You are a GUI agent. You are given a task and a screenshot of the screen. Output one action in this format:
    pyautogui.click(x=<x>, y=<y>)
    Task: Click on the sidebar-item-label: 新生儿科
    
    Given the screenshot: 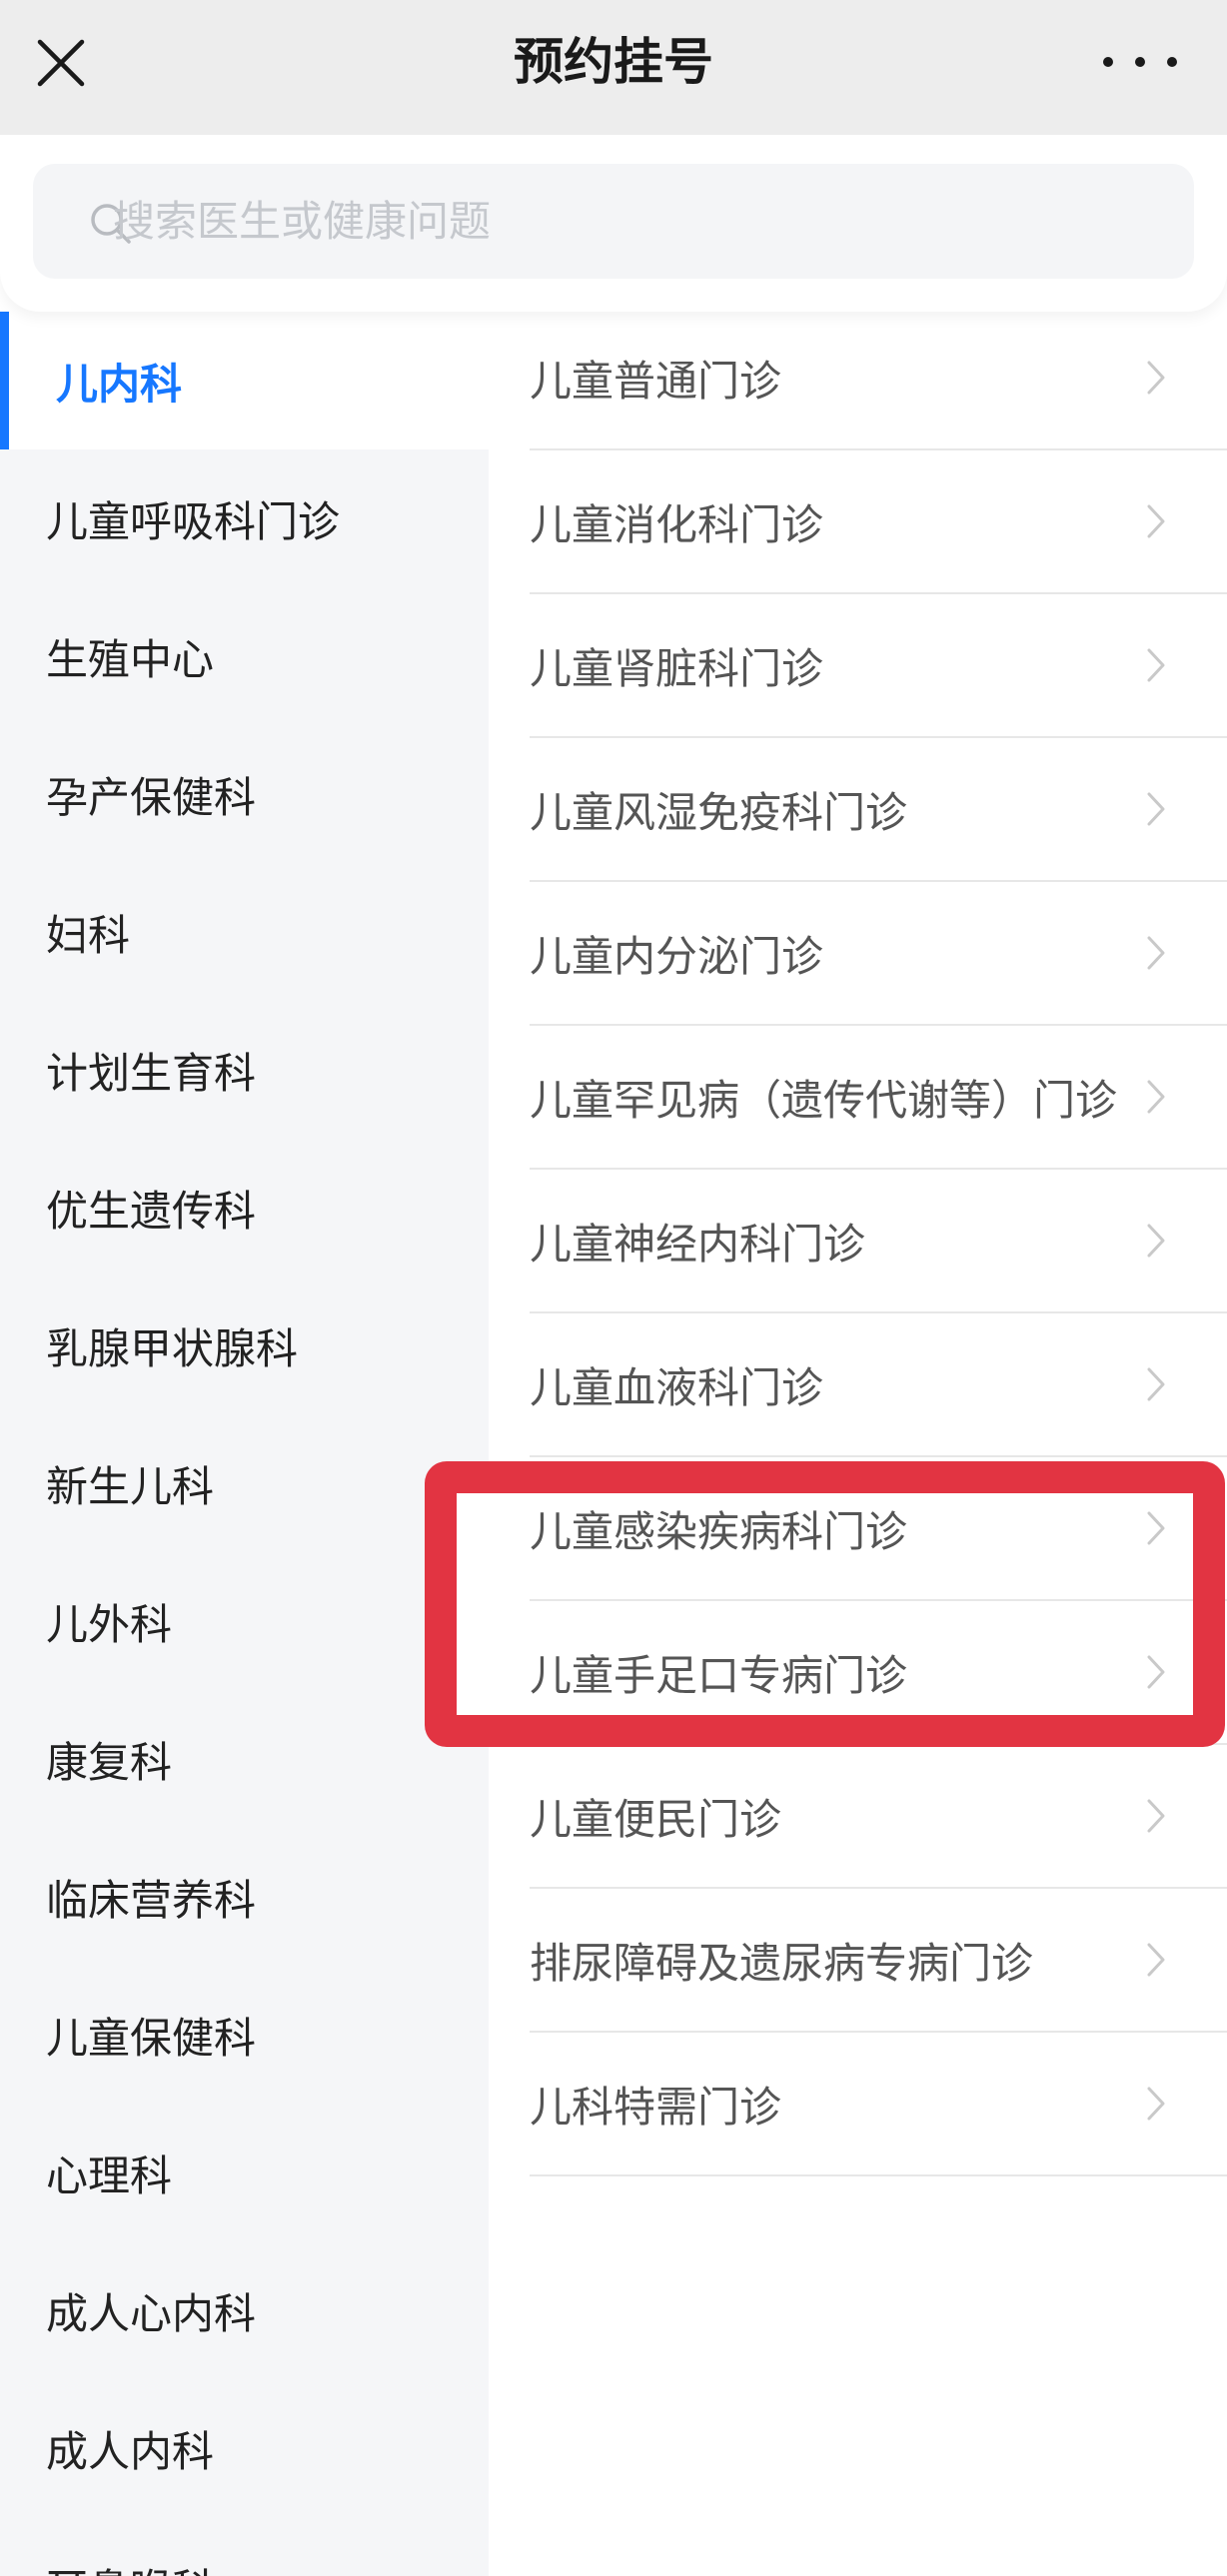 What is the action you would take?
    pyautogui.click(x=130, y=1486)
    